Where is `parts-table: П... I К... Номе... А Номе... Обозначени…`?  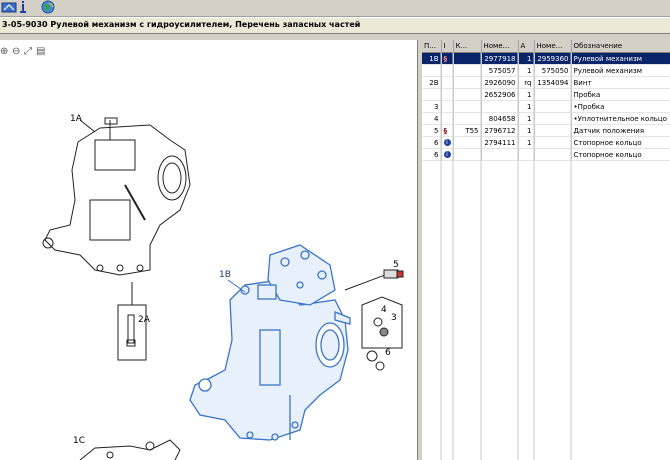 parts-table: П... I К... Номе... А Номе... Обозначени… is located at coordinates (546, 100).